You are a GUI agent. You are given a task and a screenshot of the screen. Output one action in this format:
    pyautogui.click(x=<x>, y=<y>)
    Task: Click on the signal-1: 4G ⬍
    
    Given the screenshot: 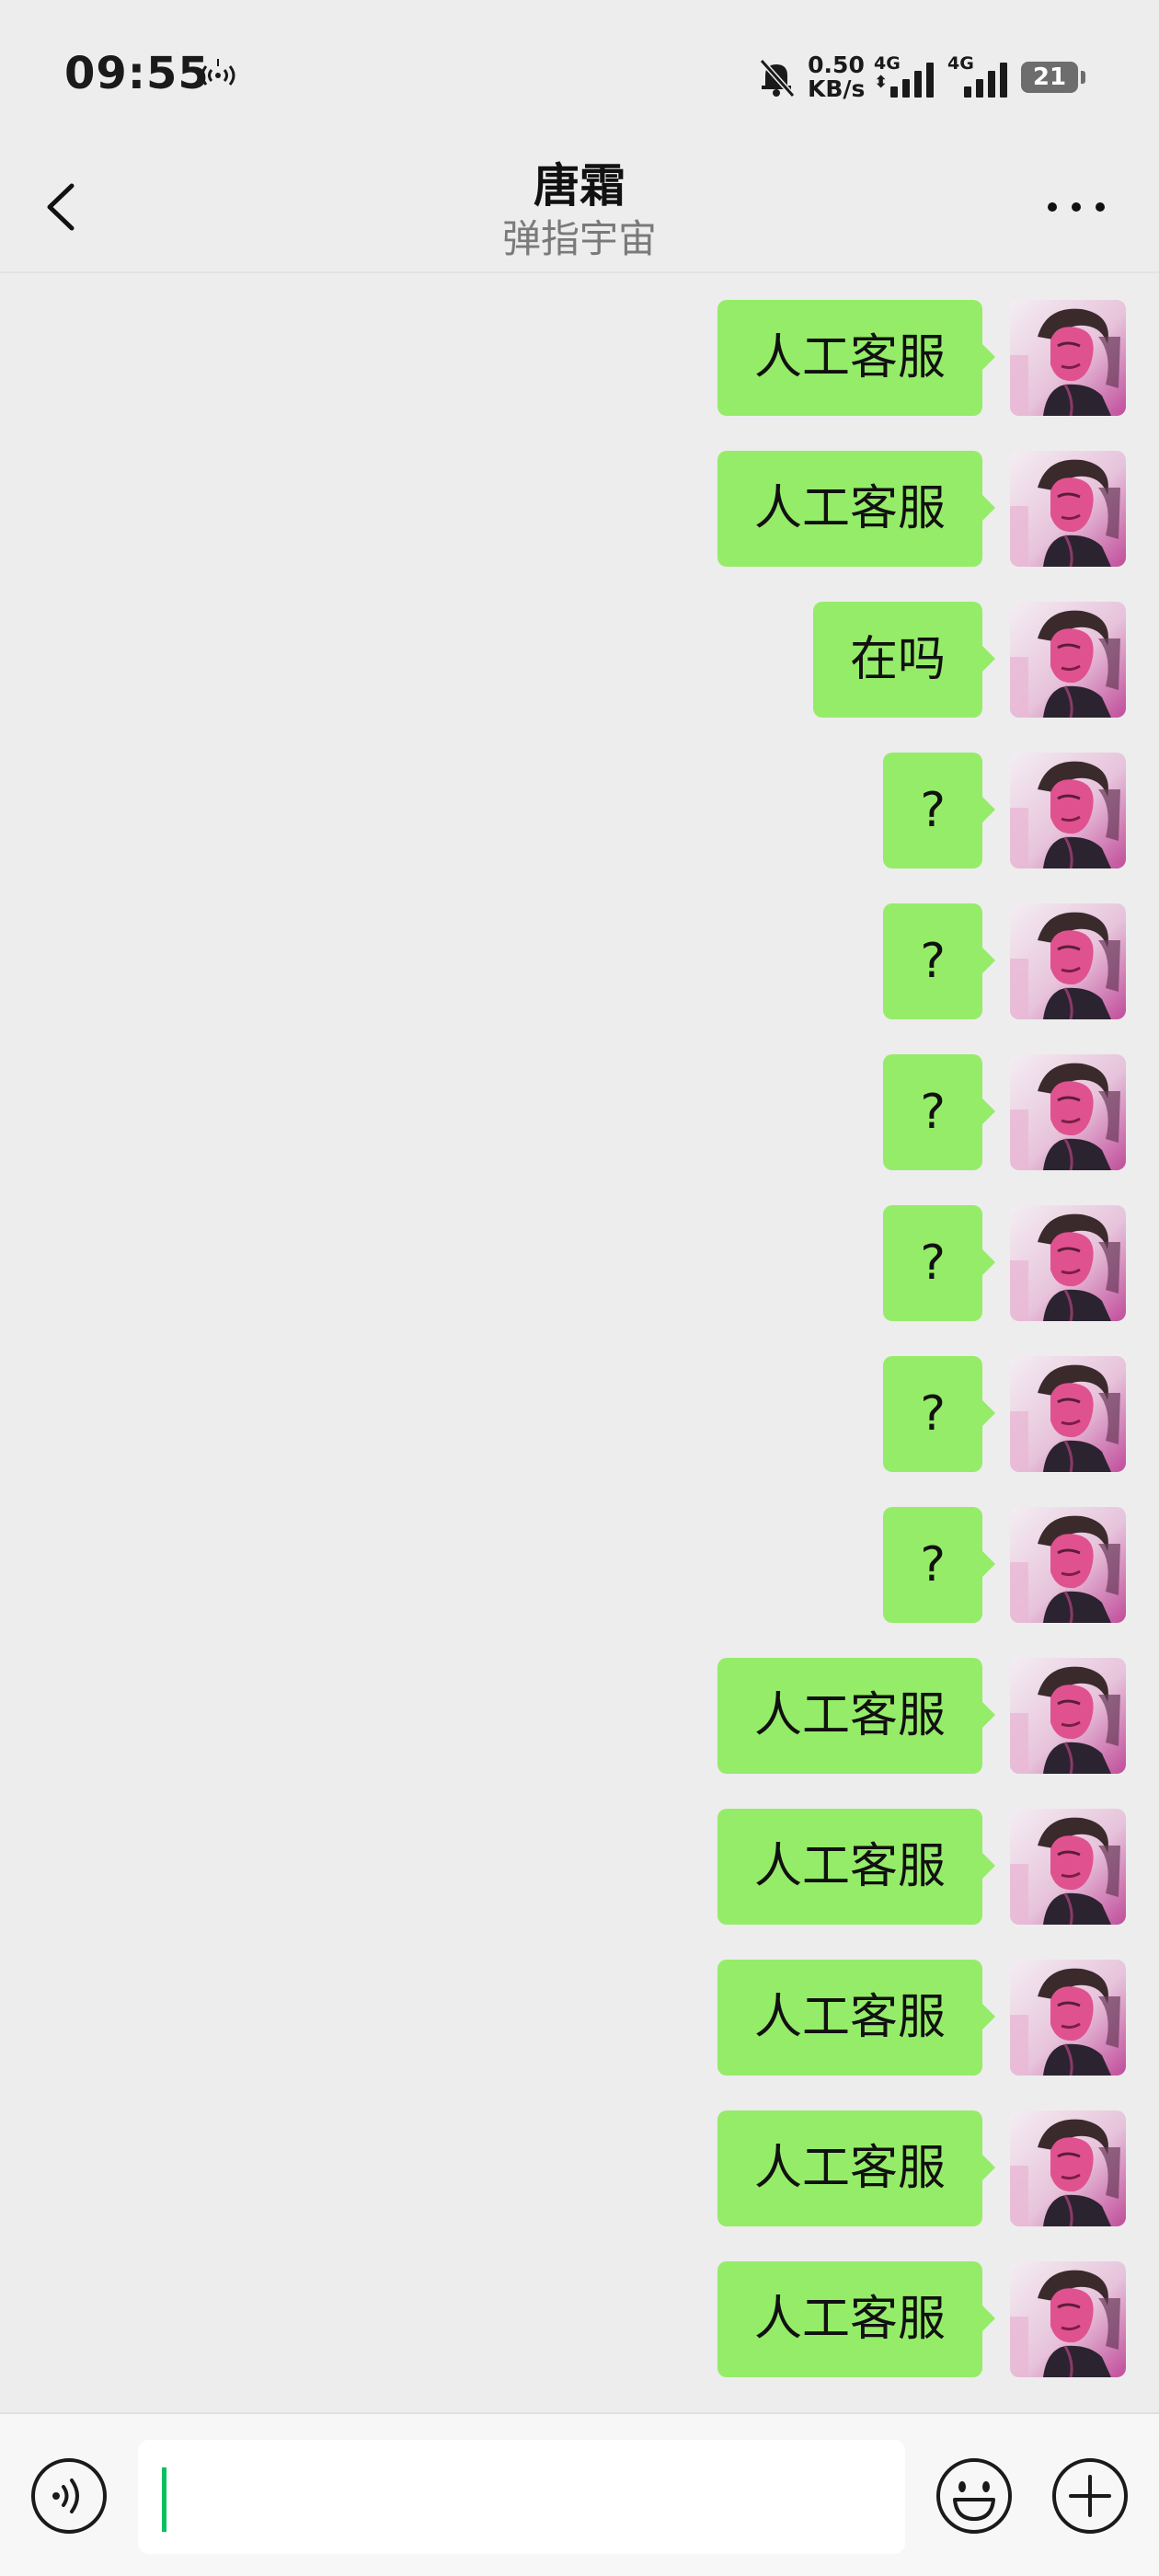 What is the action you would take?
    pyautogui.click(x=910, y=76)
    